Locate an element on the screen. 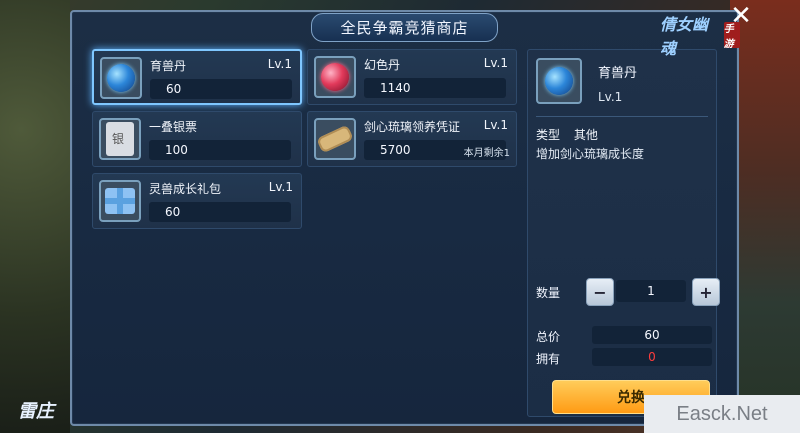  logo-text: 倩女幽魂 is located at coordinates (684, 36).